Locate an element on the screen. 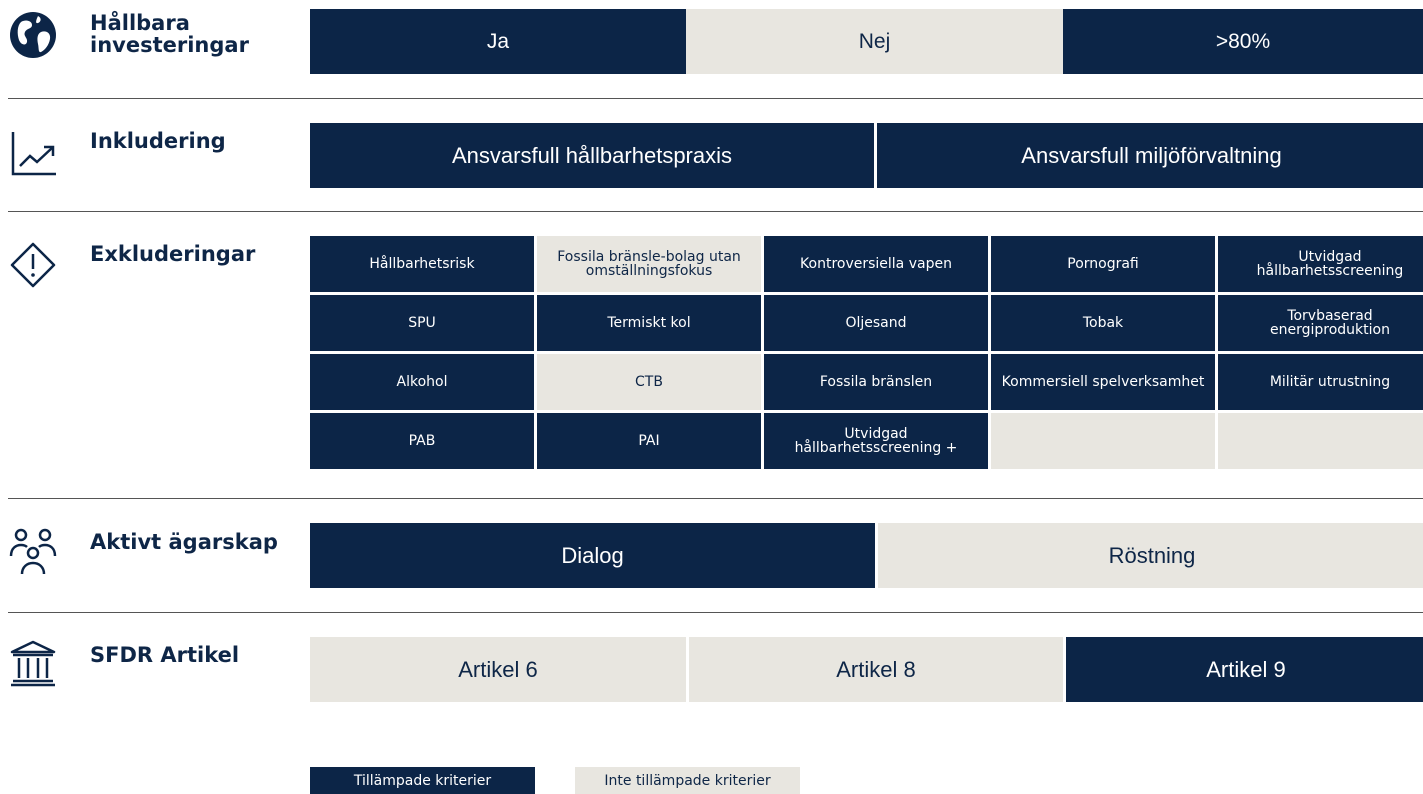 Image resolution: width=1423 pixels, height=794 pixels. option-article-9: Artikel 9 is located at coordinates (1244, 669).